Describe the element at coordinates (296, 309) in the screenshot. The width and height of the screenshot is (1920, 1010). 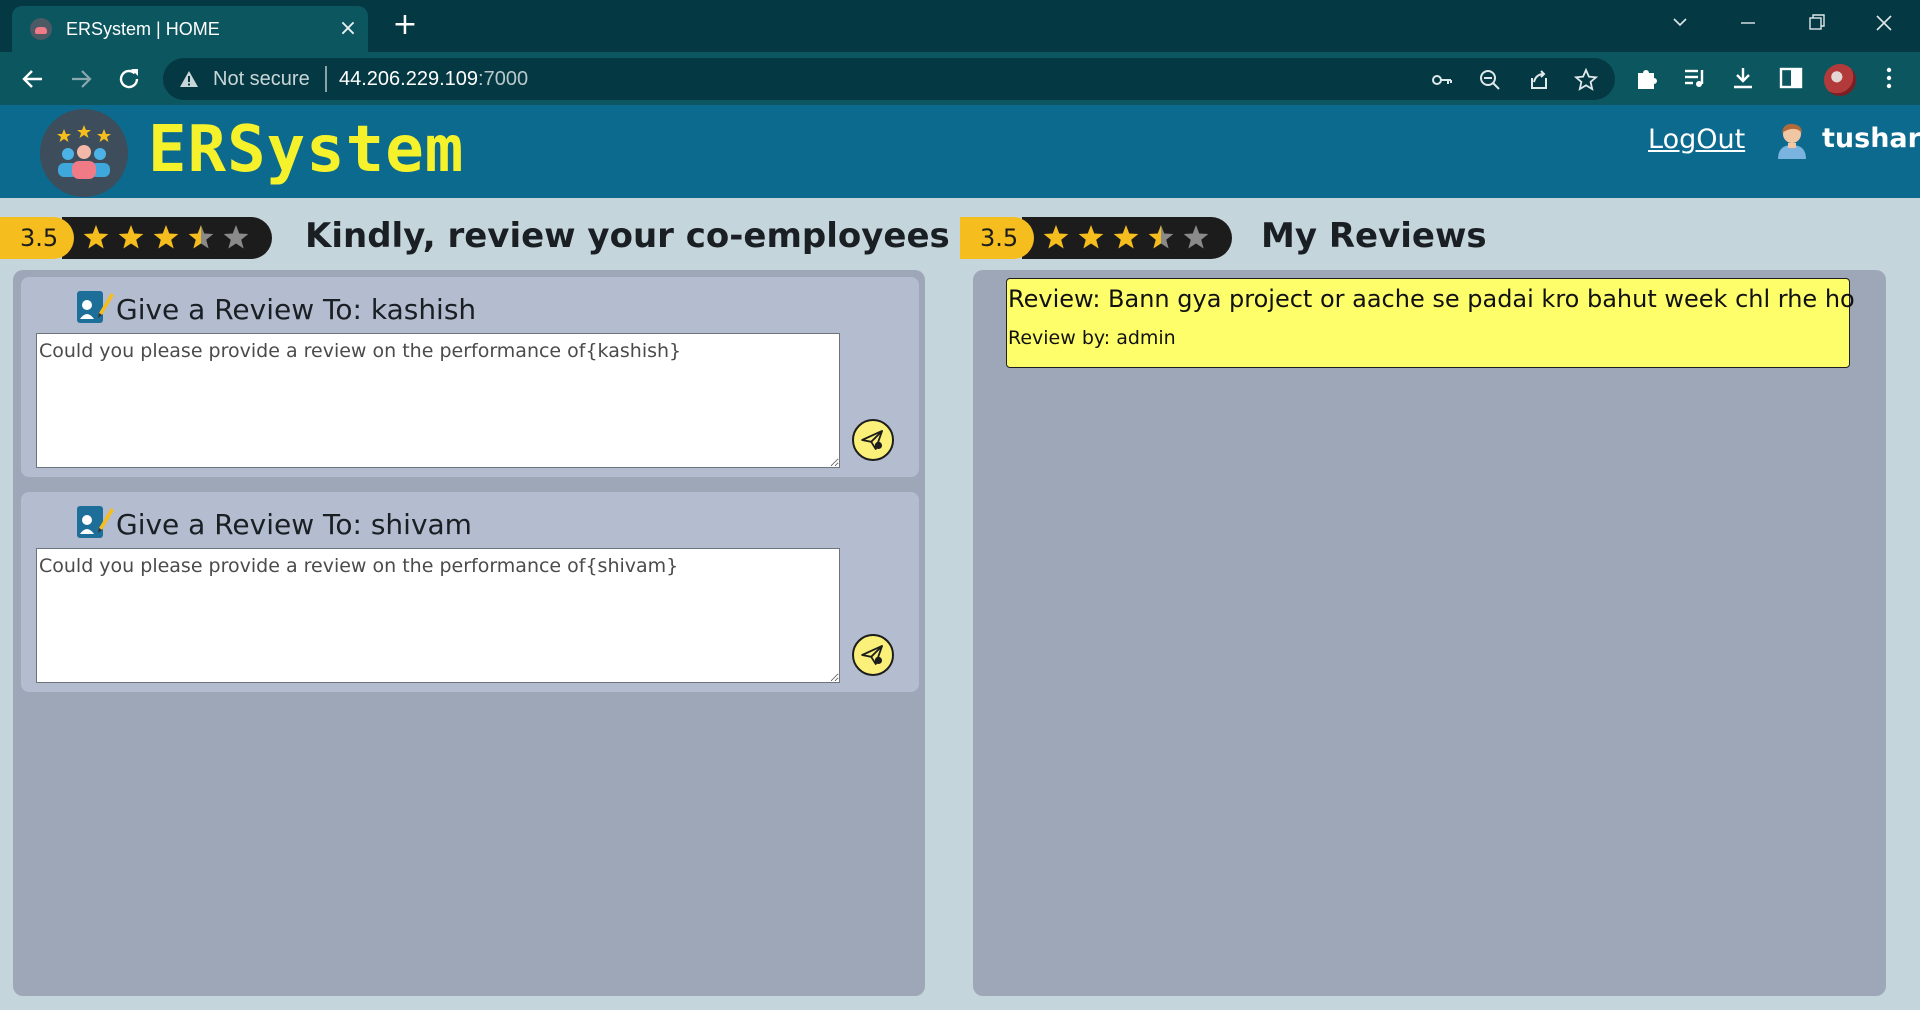
I see `review-card-title: Give a Review To: kashish` at that location.